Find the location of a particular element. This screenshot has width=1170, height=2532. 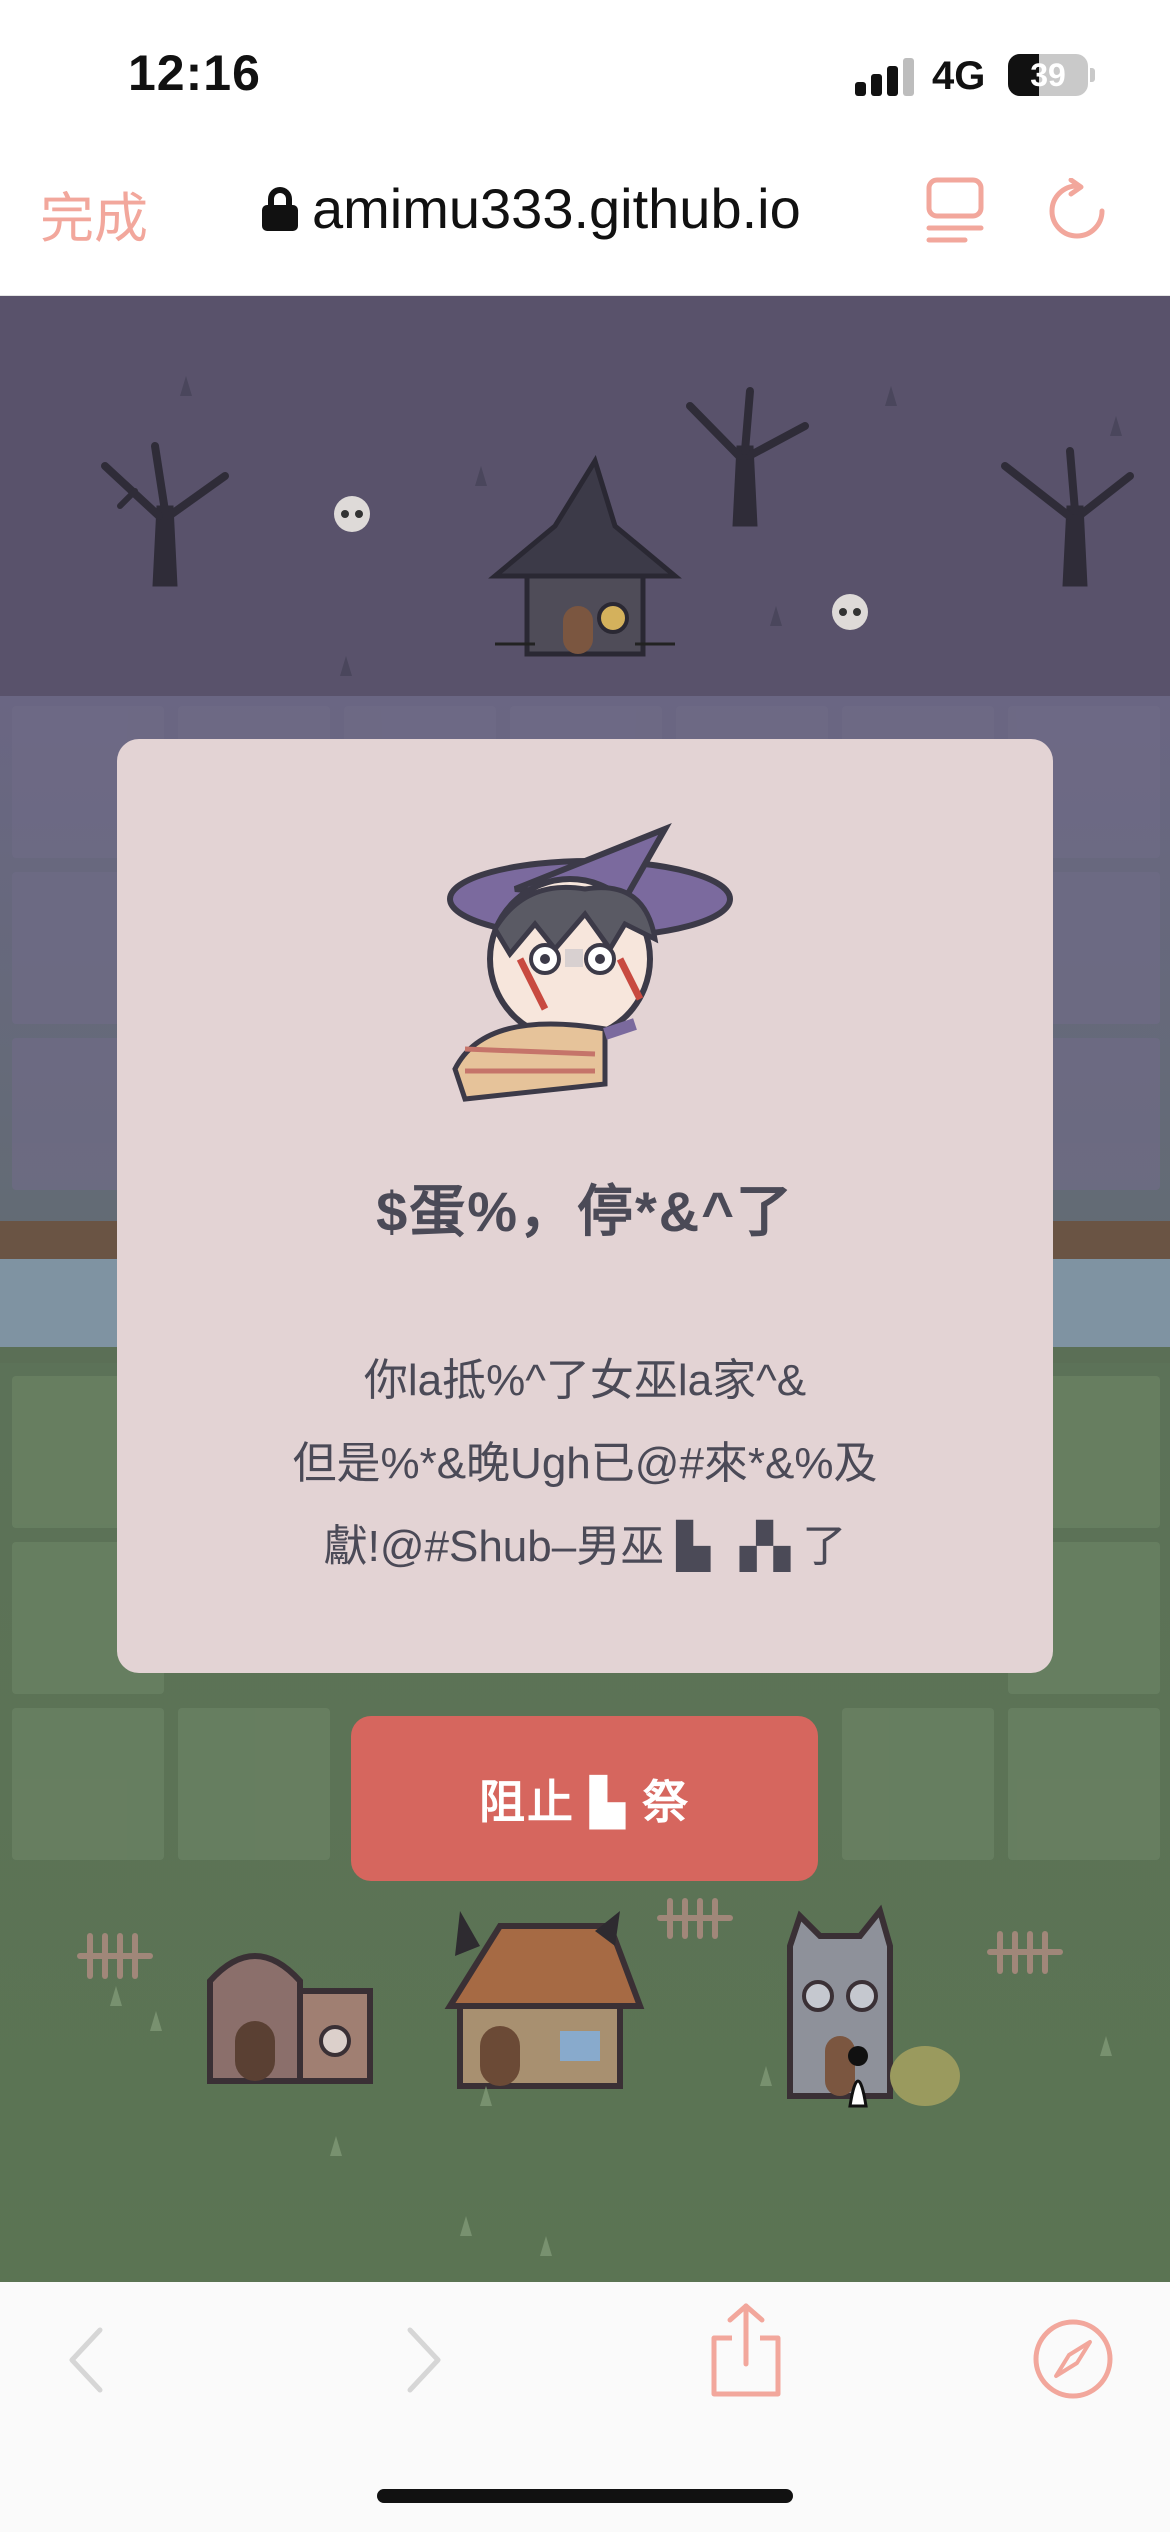

battery-level: 39 is located at coordinates (1048, 75).